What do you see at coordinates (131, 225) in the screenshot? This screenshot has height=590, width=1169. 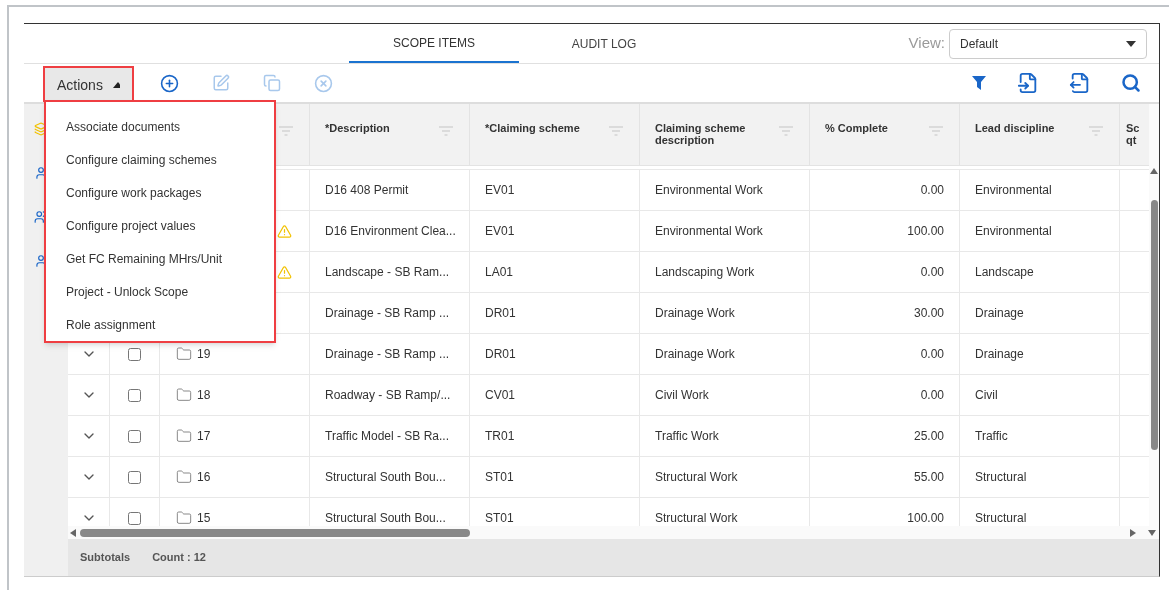 I see `menu-item: Configure project values` at bounding box center [131, 225].